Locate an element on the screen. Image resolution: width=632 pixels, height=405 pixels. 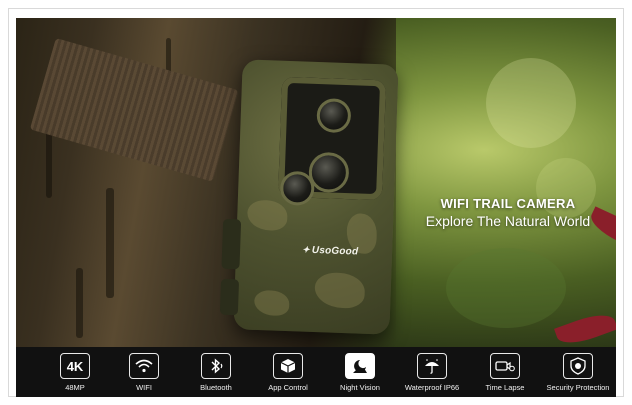
feature-app-control: App Control is located at coordinates (288, 374).